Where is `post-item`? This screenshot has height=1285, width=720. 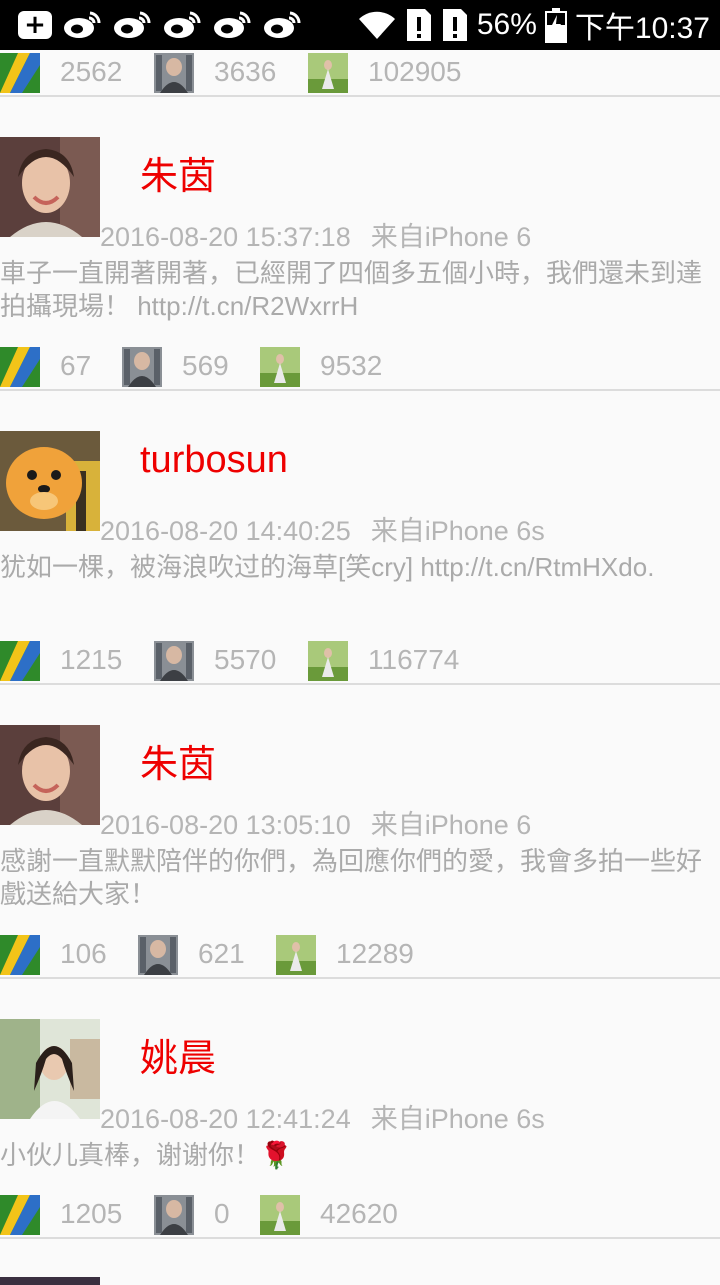 post-item is located at coordinates (360, 1262).